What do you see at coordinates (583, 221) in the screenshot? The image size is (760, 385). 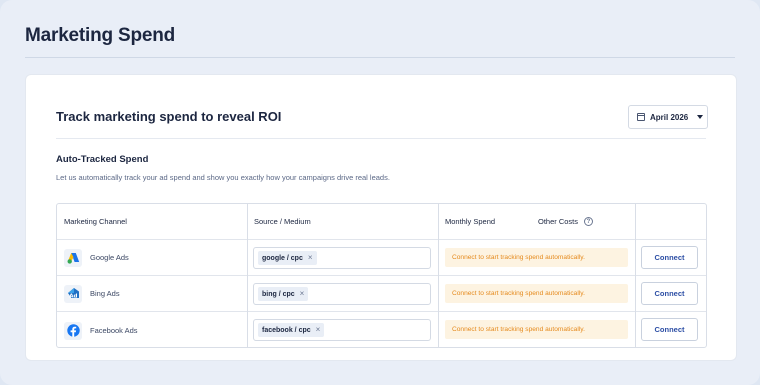 I see `header-other-costs: Other Costs ?` at bounding box center [583, 221].